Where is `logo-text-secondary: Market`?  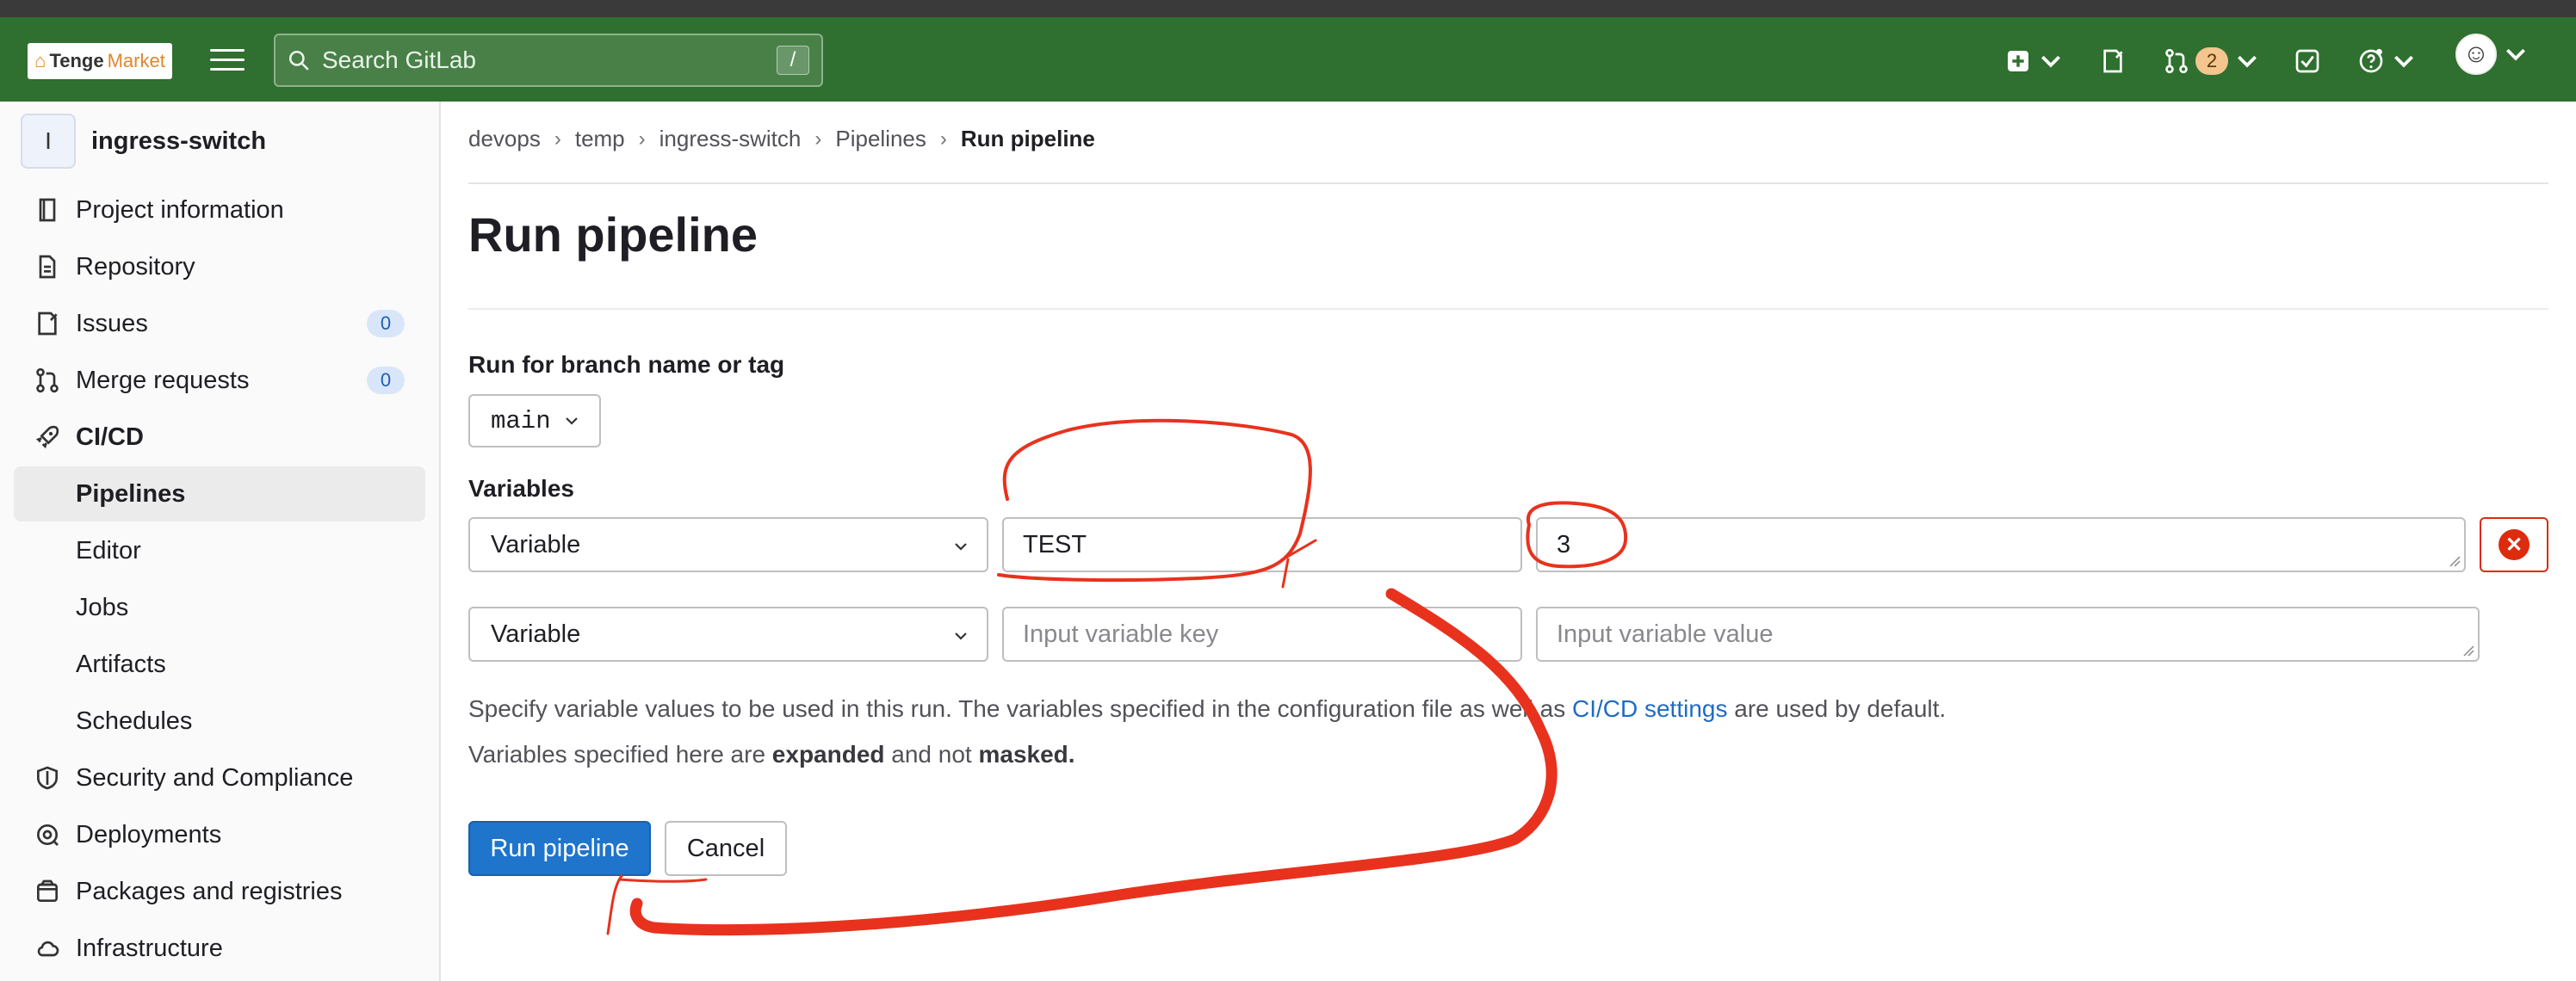 logo-text-secondary: Market is located at coordinates (136, 60).